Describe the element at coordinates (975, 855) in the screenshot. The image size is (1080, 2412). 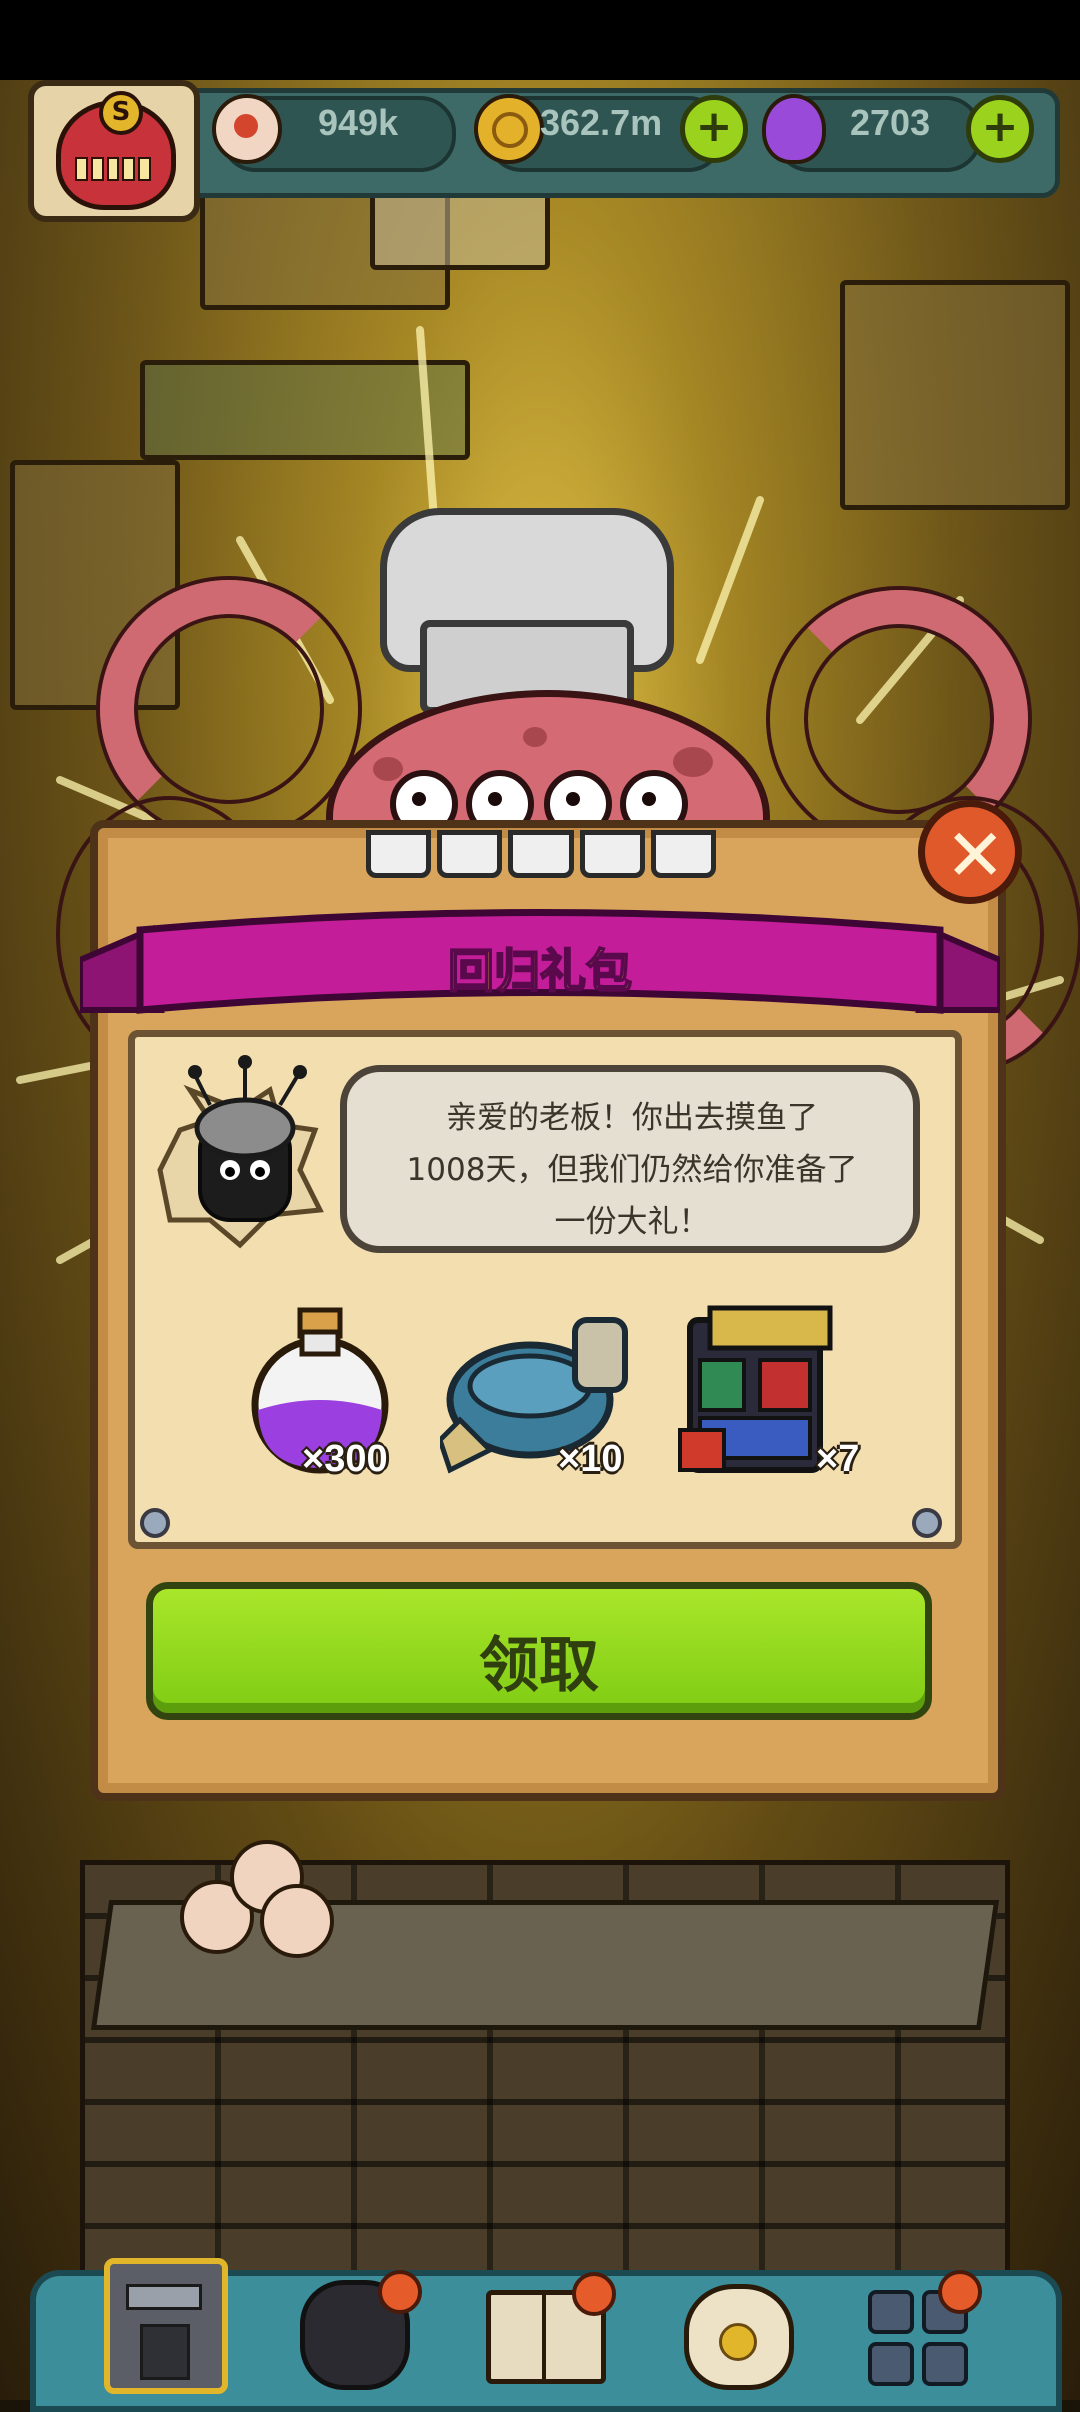
I see `close-icon: ✕` at that location.